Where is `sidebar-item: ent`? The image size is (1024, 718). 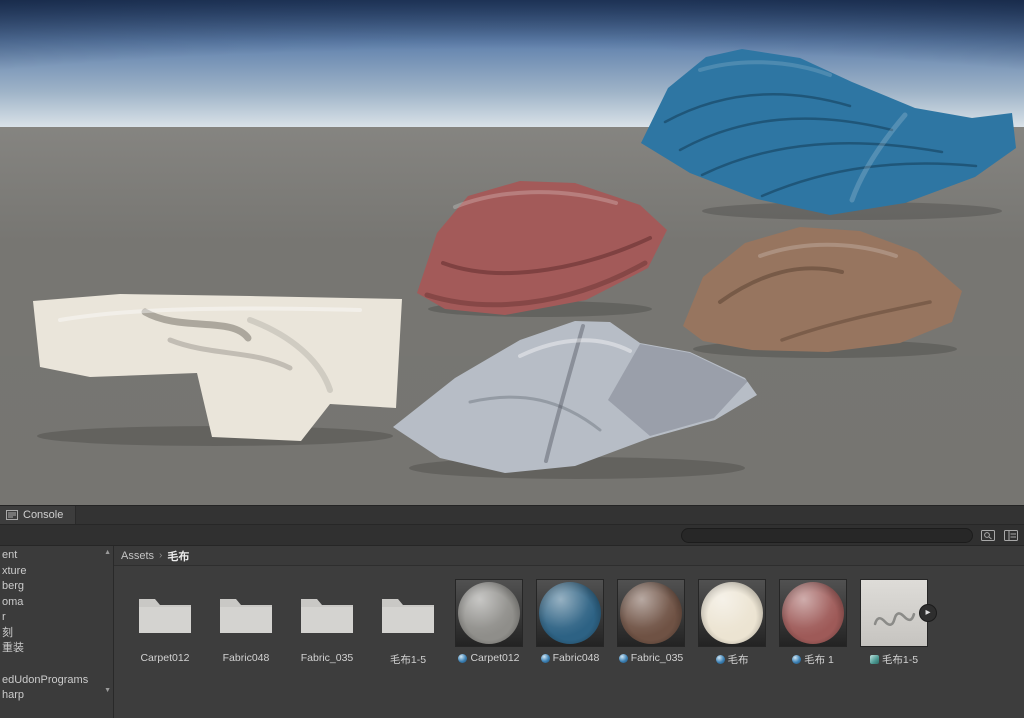
sidebar-item: ent is located at coordinates (56, 556).